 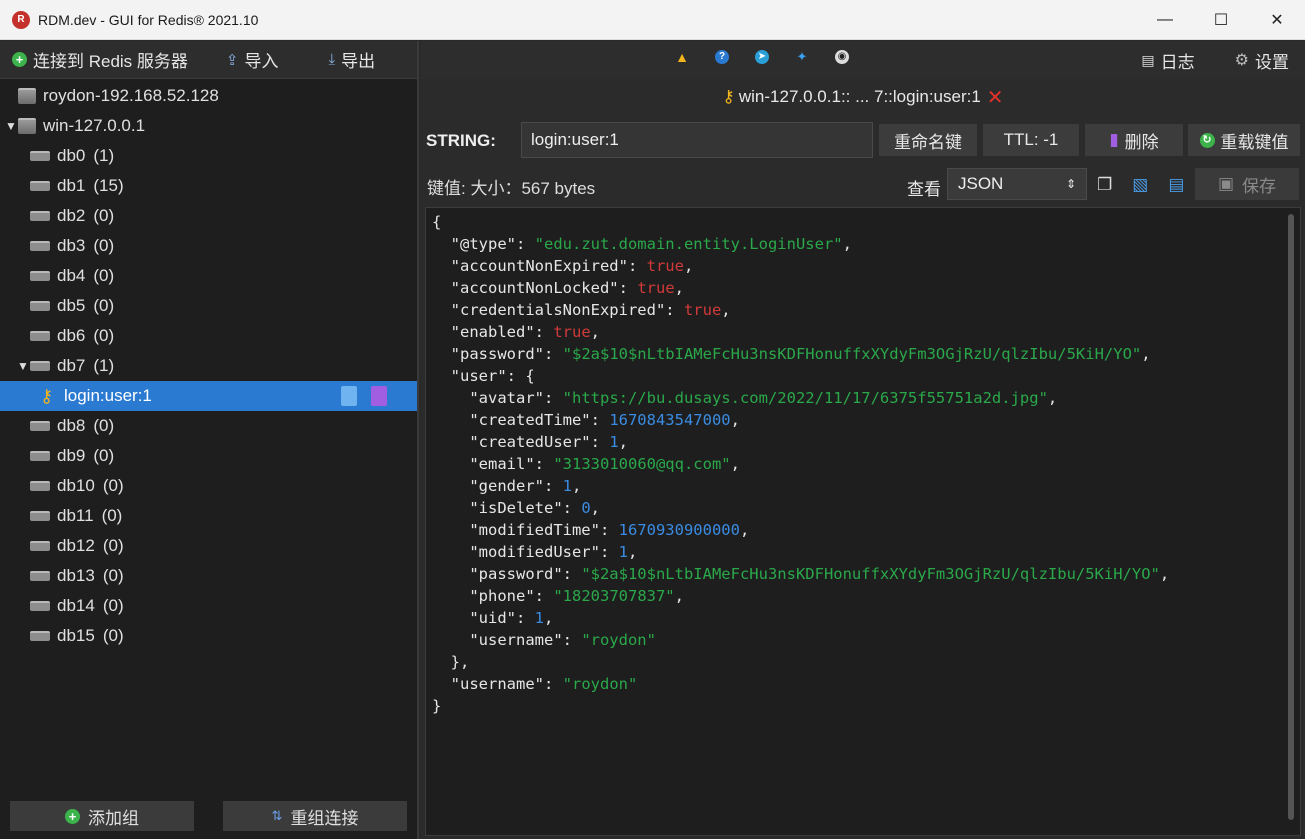 What do you see at coordinates (19, 59) in the screenshot?
I see `plus-icon: +` at bounding box center [19, 59].